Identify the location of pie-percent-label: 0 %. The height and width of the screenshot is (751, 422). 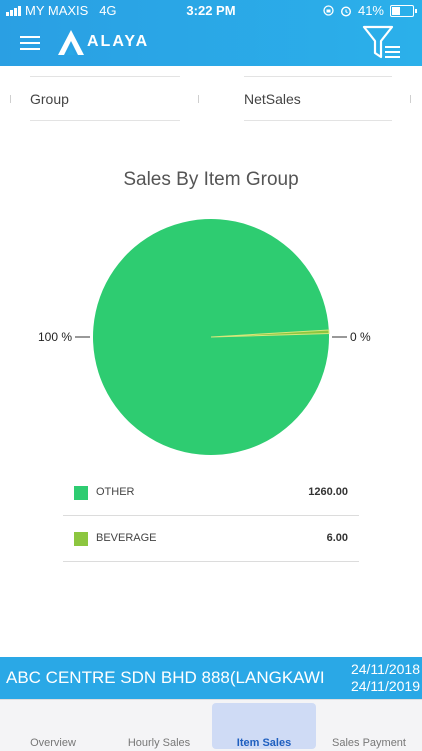
(360, 337).